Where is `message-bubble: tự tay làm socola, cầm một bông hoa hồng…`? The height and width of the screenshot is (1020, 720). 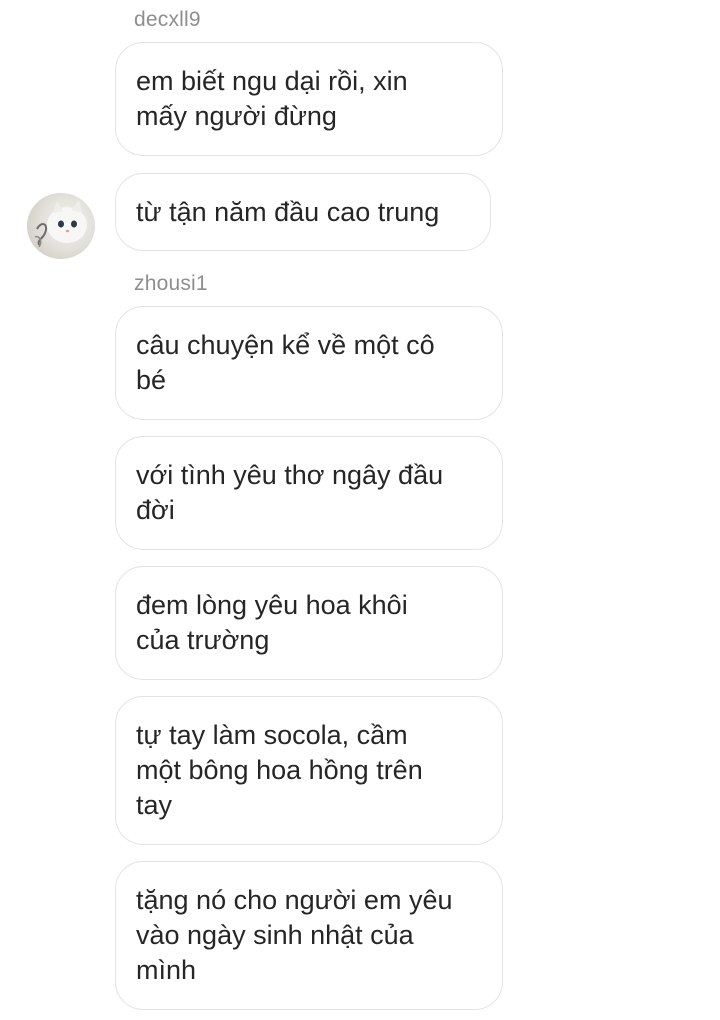
message-bubble: tự tay làm socola, cầm một bông hoa hồng… is located at coordinates (309, 770).